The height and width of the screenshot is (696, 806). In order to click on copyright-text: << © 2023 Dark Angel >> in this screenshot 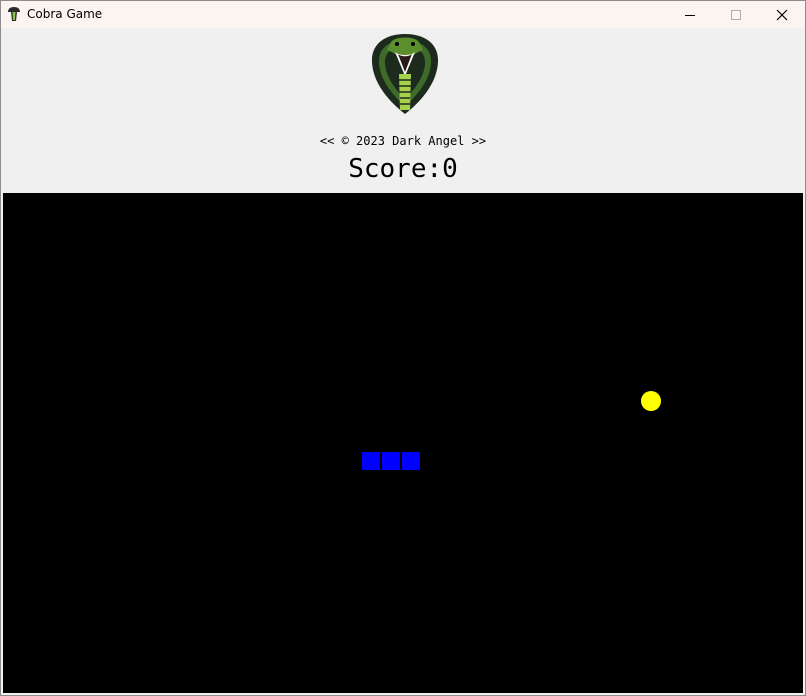, I will do `click(403, 141)`.